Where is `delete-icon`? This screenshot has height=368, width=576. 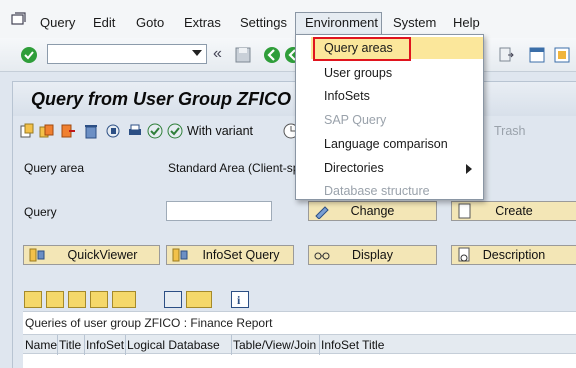
delete-icon is located at coordinates (91, 131).